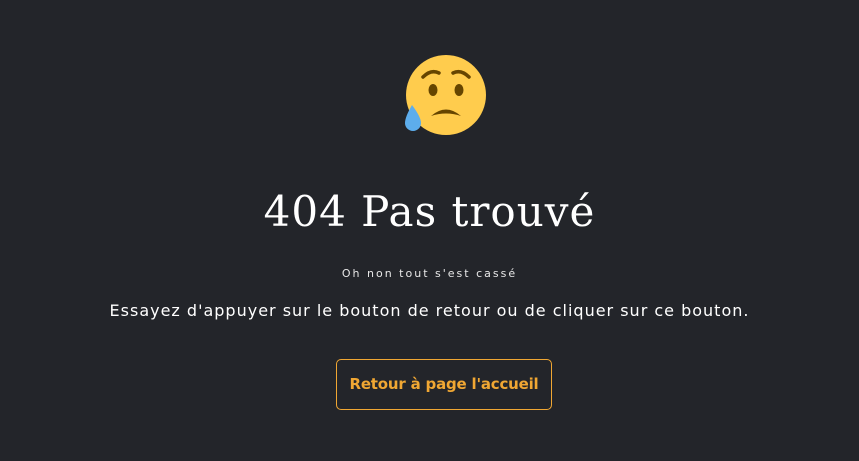 The height and width of the screenshot is (461, 859). What do you see at coordinates (445, 95) in the screenshot?
I see `sad-but-relieved-face-icon` at bounding box center [445, 95].